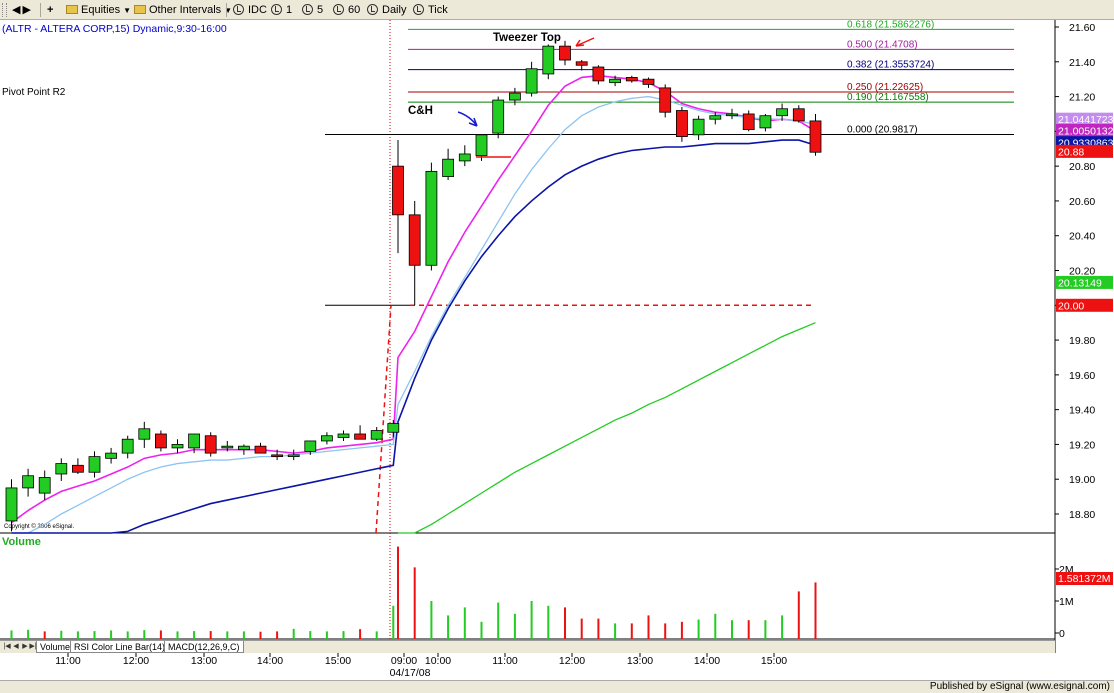 The height and width of the screenshot is (693, 1114). Describe the element at coordinates (882, 44) in the screenshot. I see `fib-level-label: 0.500 (21.4708)` at that location.